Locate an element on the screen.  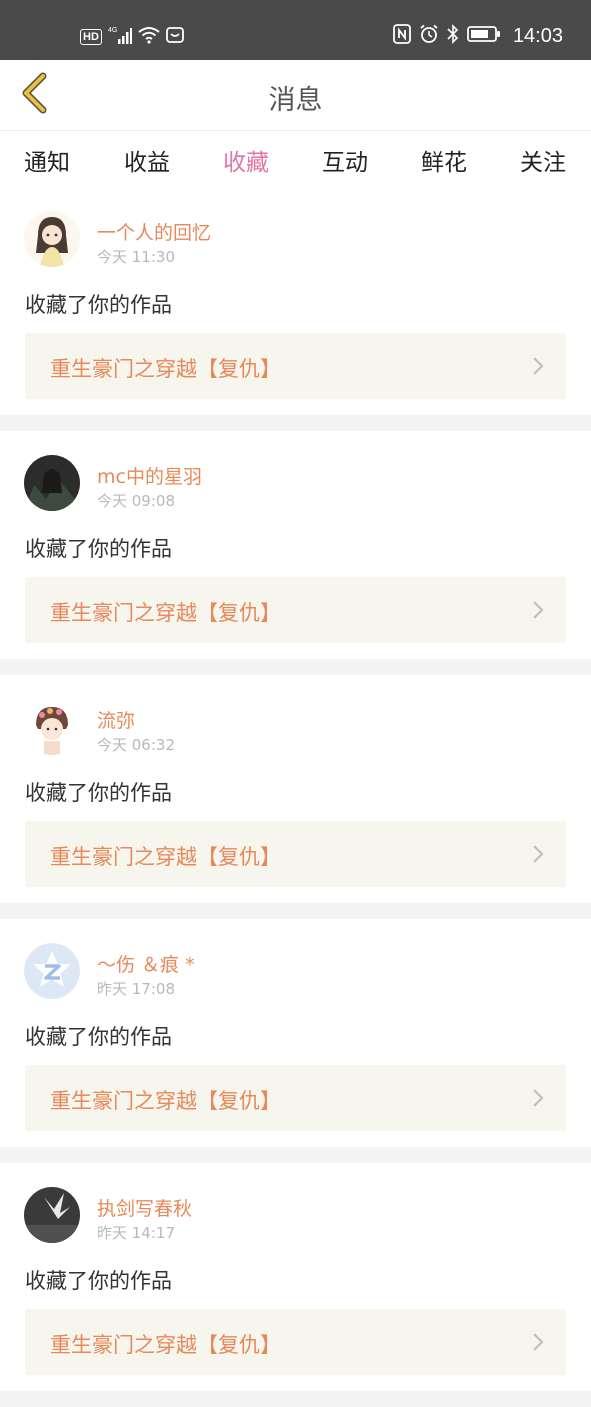
wifi-icon is located at coordinates (149, 37).